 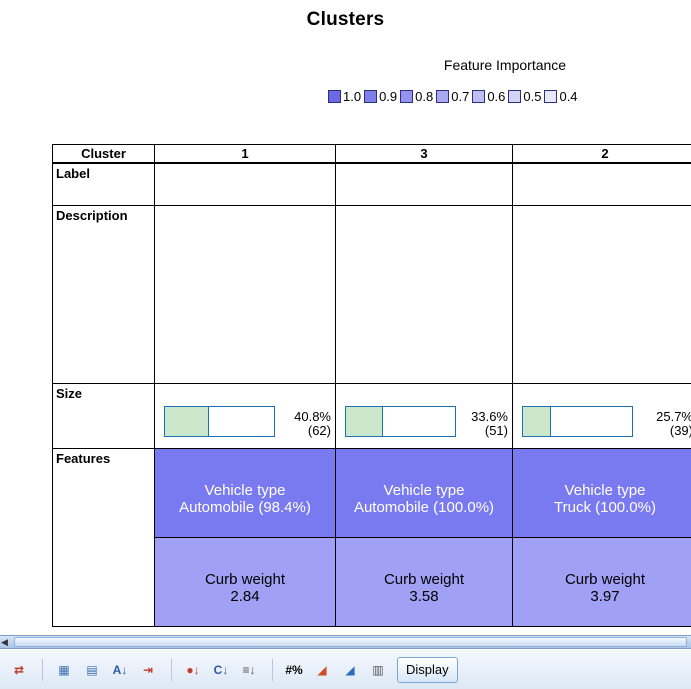 I want to click on legend-item: 0.8, so click(x=416, y=96).